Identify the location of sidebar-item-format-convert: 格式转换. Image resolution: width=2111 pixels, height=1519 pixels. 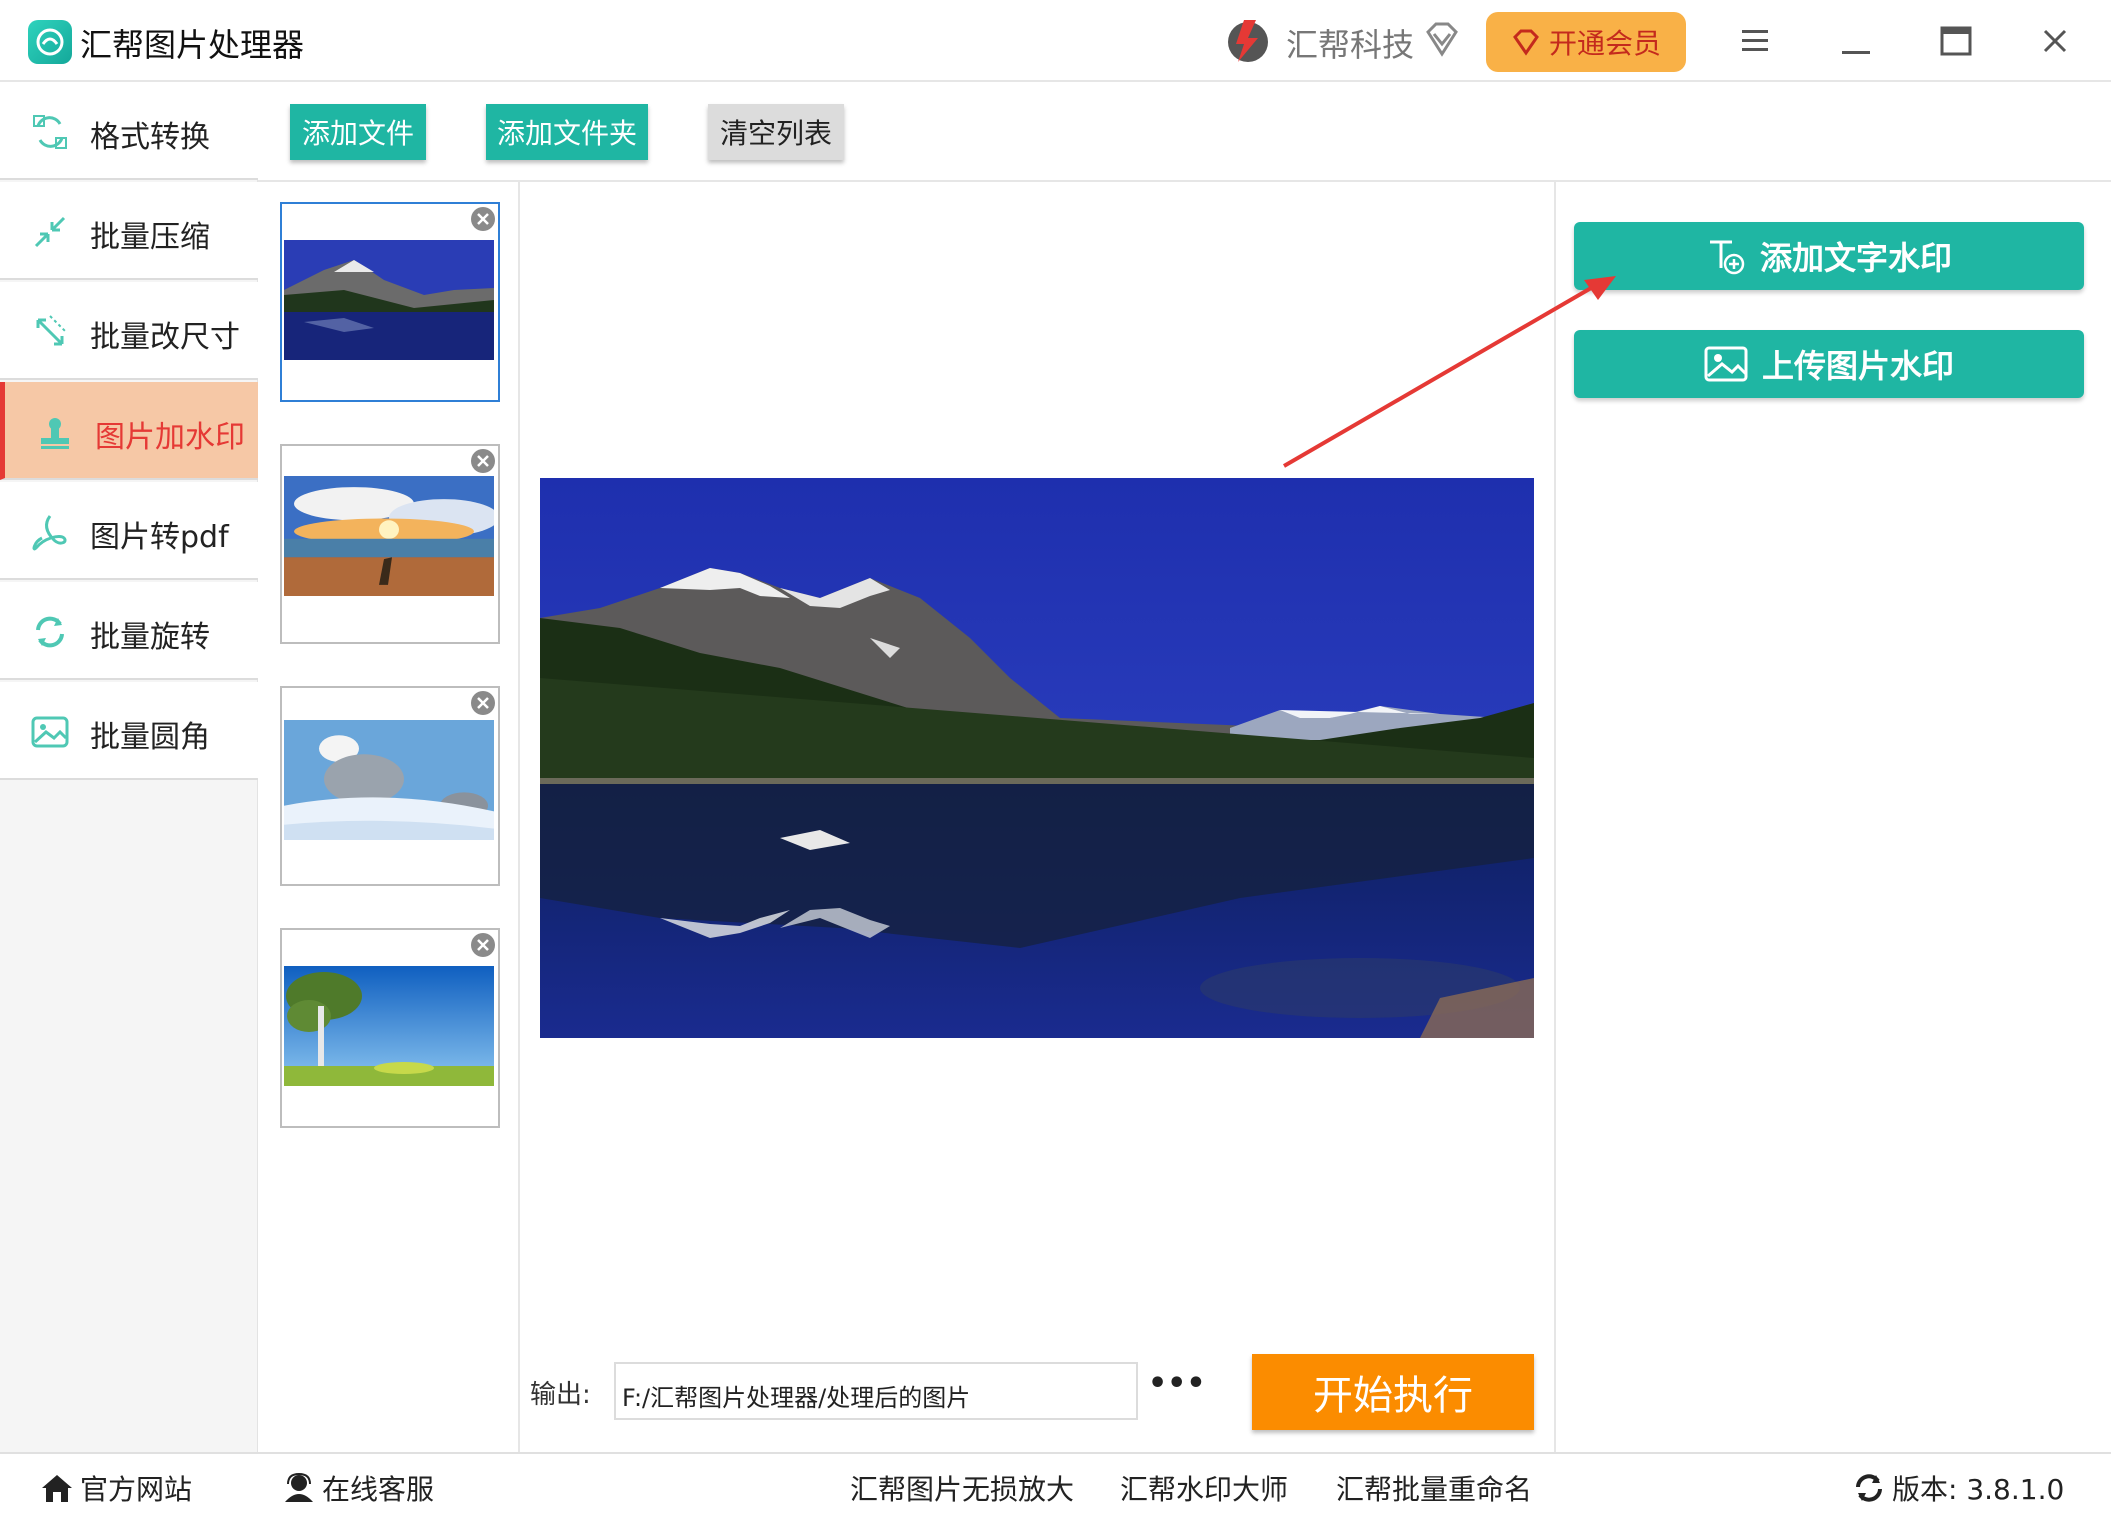
(129, 131).